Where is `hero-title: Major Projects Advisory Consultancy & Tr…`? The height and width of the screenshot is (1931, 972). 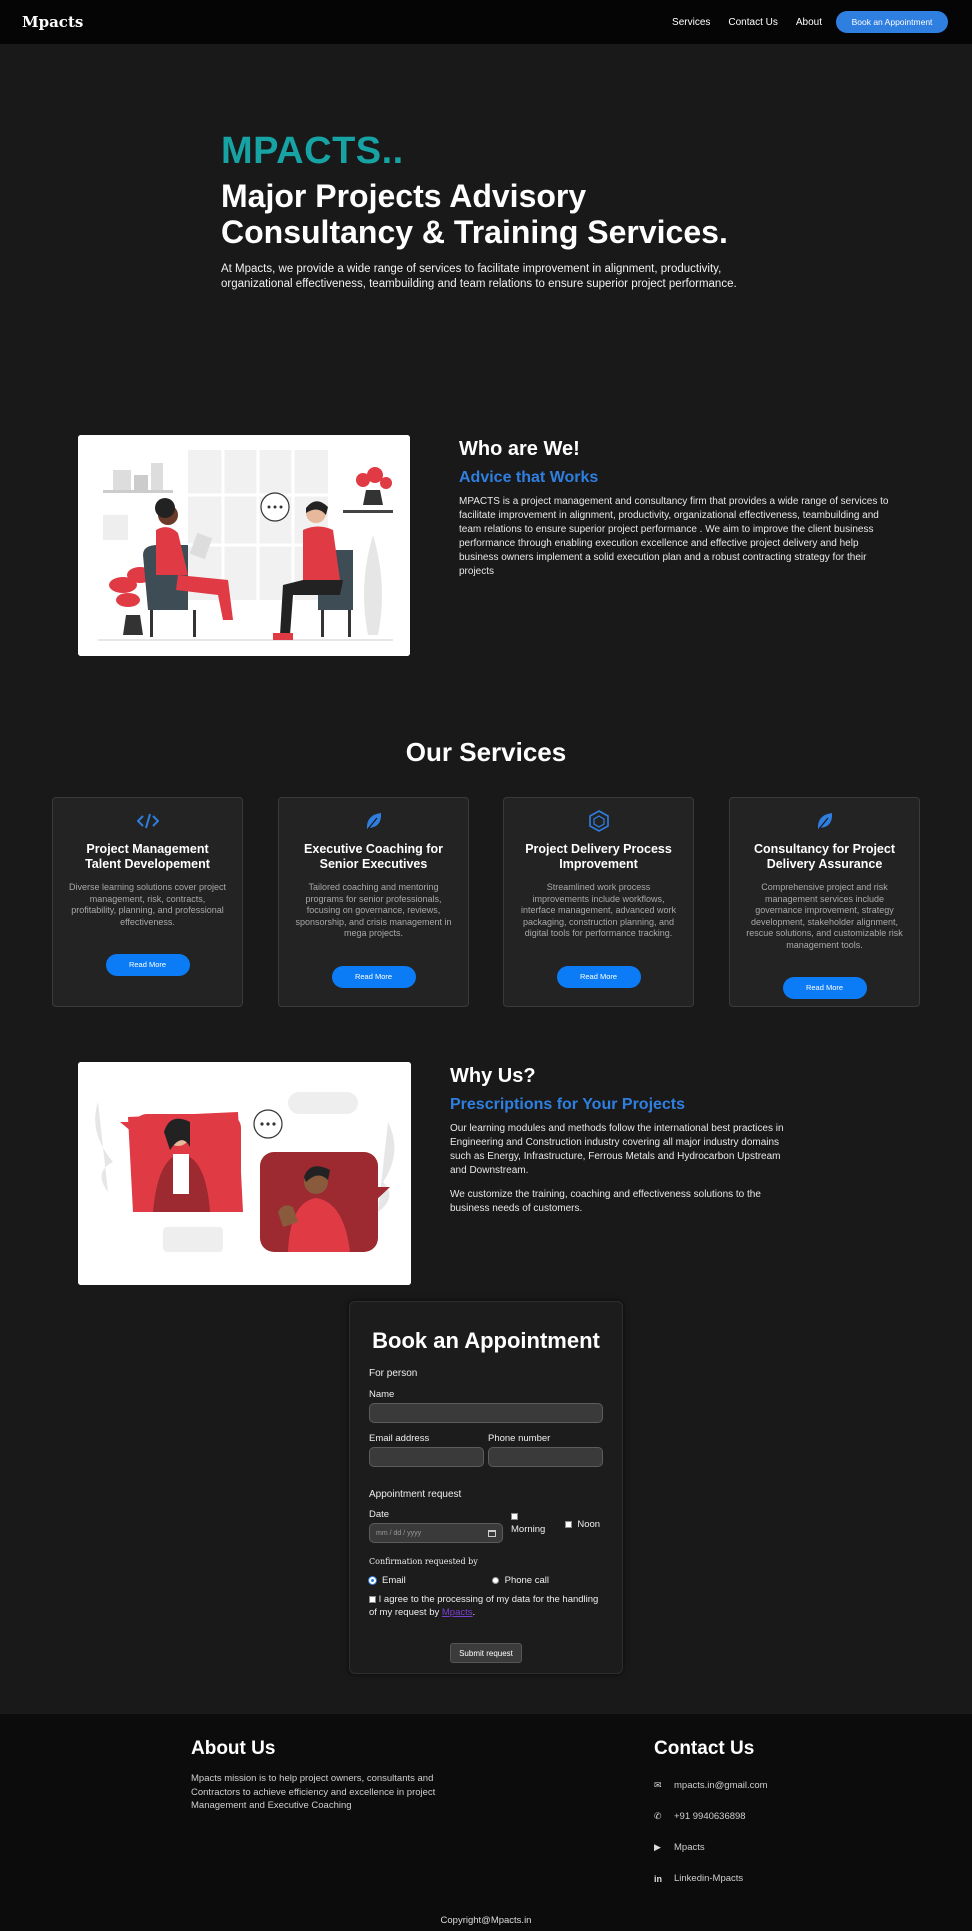
hero-title: Major Projects Advisory Consultancy & Tr… is located at coordinates (474, 214).